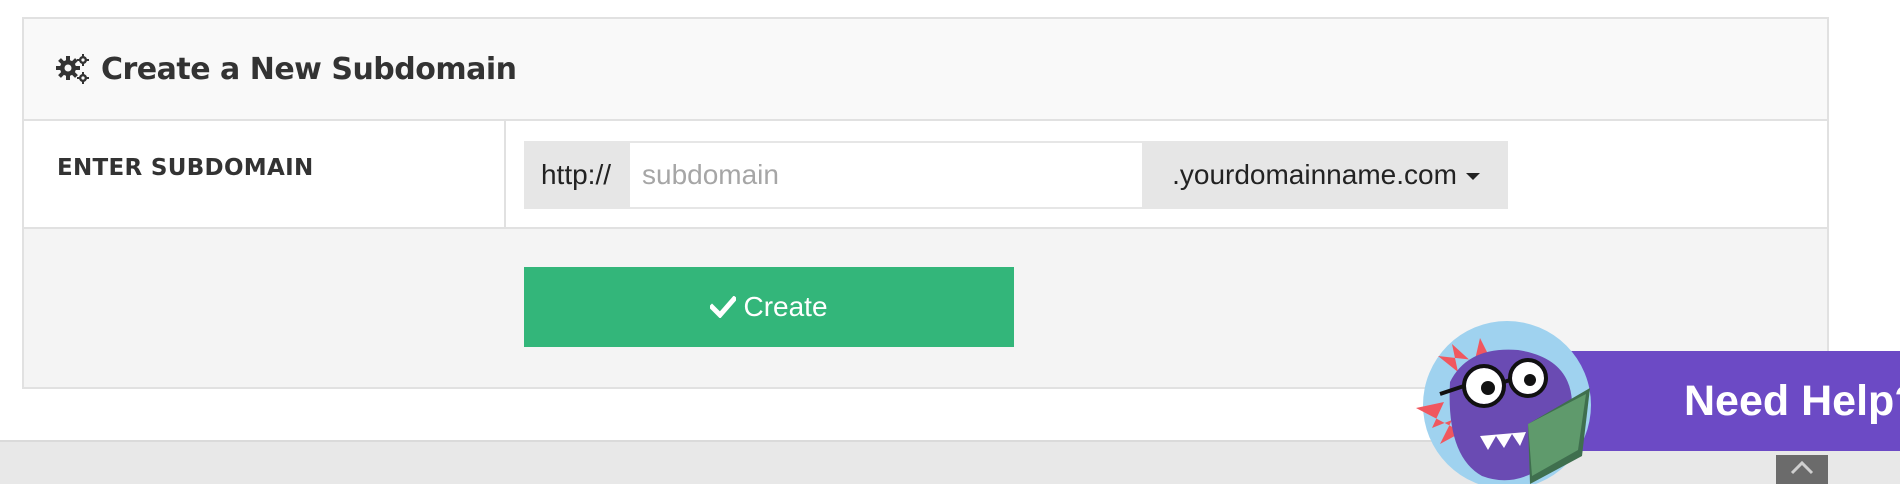 Image resolution: width=1900 pixels, height=484 pixels. What do you see at coordinates (185, 168) in the screenshot?
I see `subdomain-label: ENTER SUBDOMAIN` at bounding box center [185, 168].